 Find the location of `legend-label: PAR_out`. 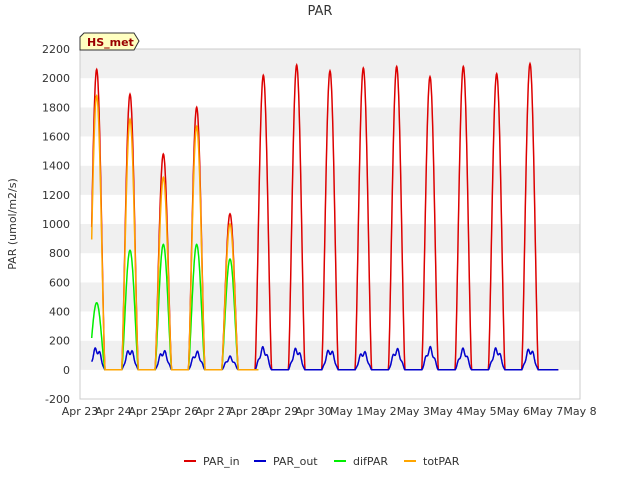

legend-label: PAR_out is located at coordinates (295, 461).